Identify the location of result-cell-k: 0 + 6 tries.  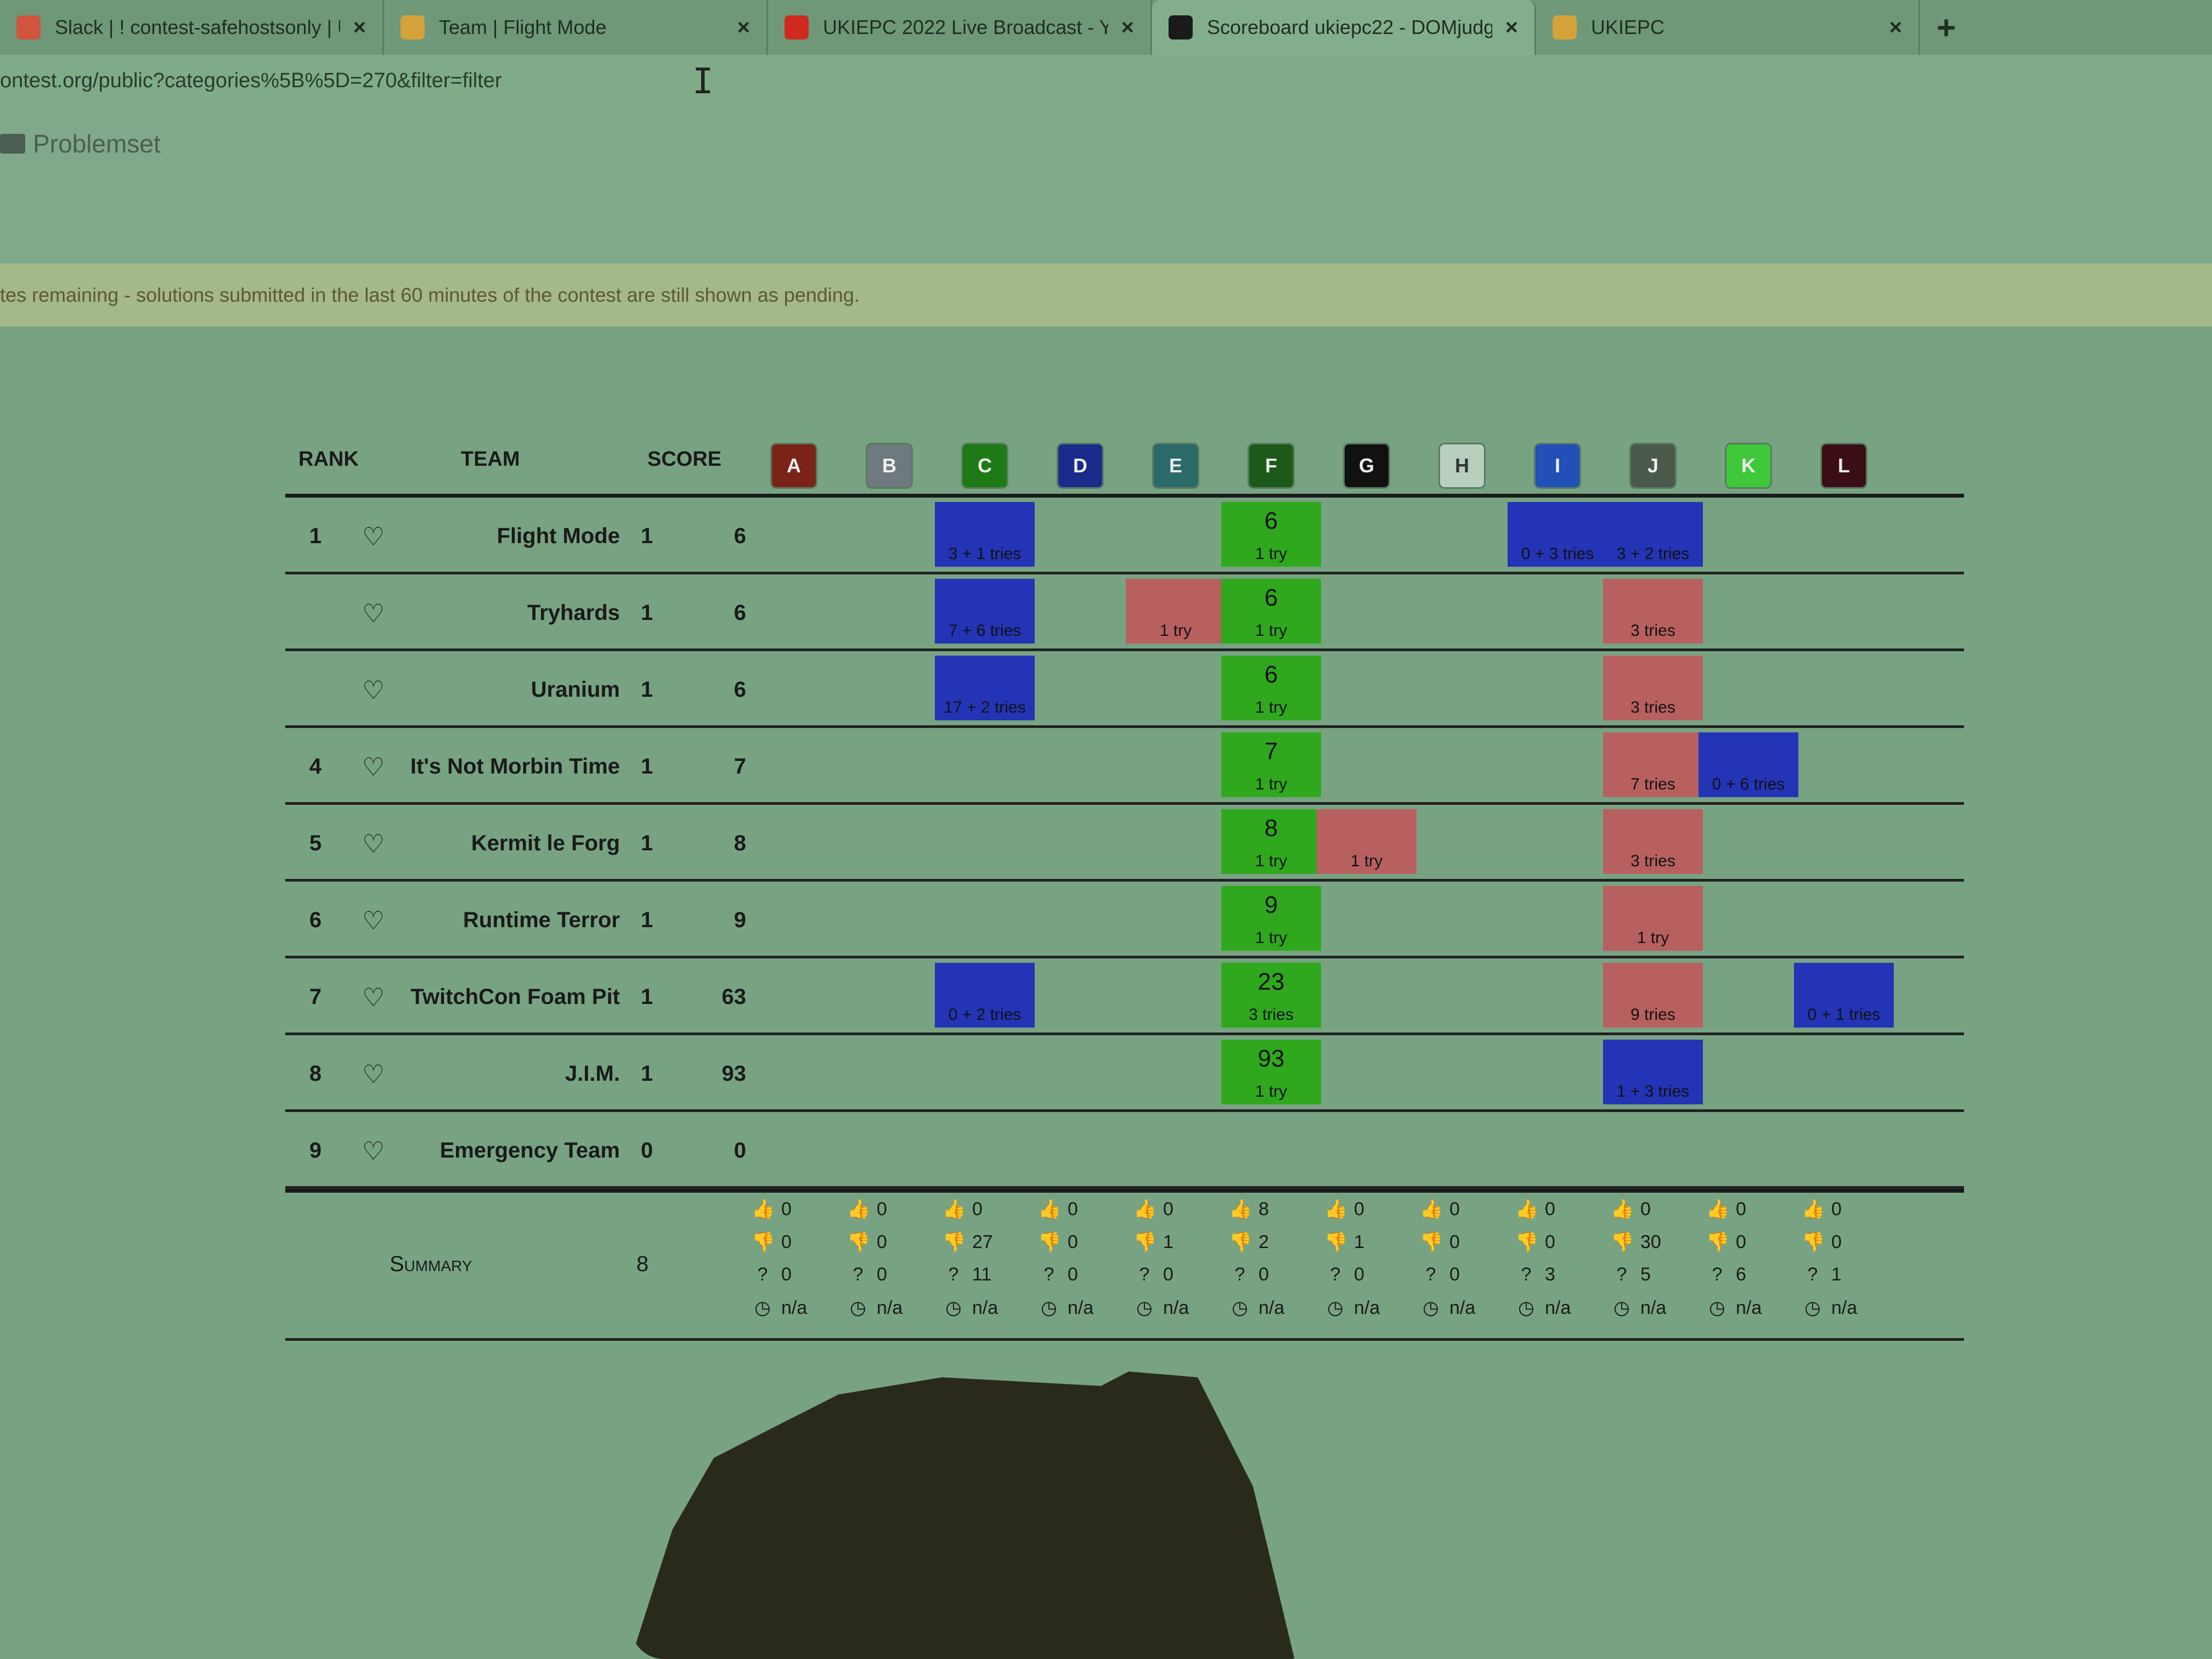
(1748, 764).